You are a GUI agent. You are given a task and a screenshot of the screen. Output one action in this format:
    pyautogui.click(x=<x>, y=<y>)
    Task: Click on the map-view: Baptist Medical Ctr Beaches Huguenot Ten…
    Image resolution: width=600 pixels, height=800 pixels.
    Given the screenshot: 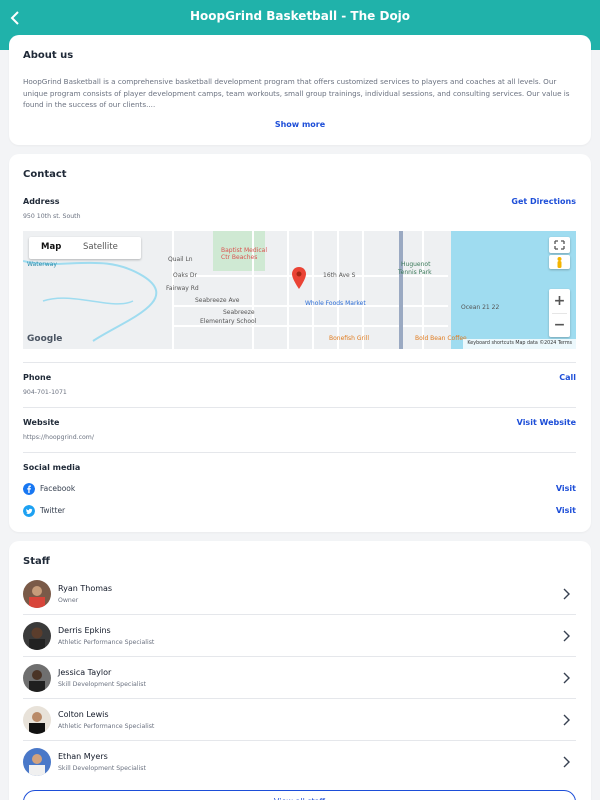 What is the action you would take?
    pyautogui.click(x=299, y=290)
    